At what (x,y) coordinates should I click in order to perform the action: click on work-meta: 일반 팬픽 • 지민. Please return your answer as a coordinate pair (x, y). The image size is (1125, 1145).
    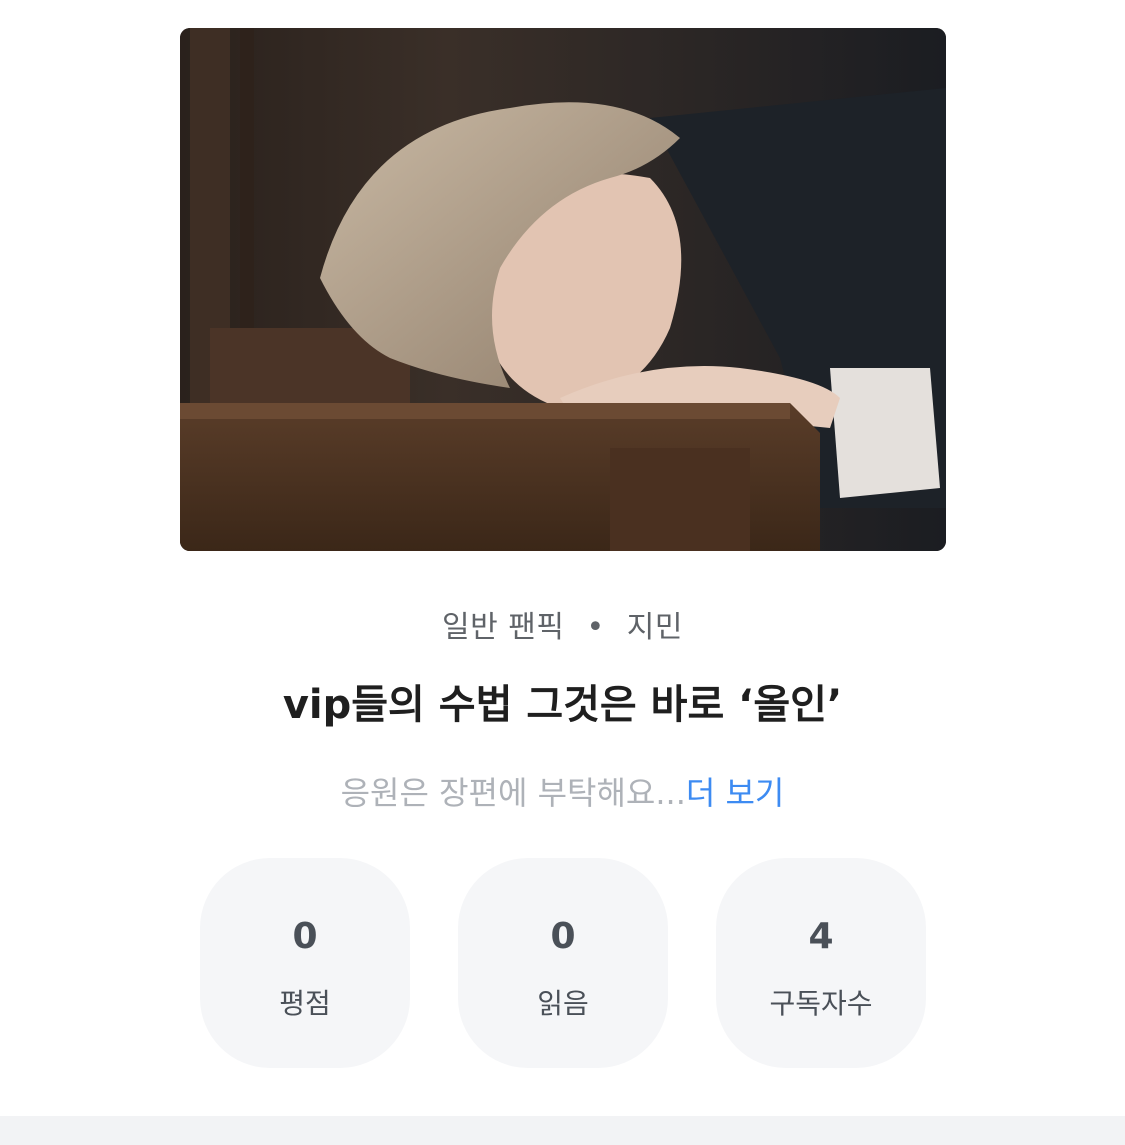
    Looking at the image, I should click on (562, 624).